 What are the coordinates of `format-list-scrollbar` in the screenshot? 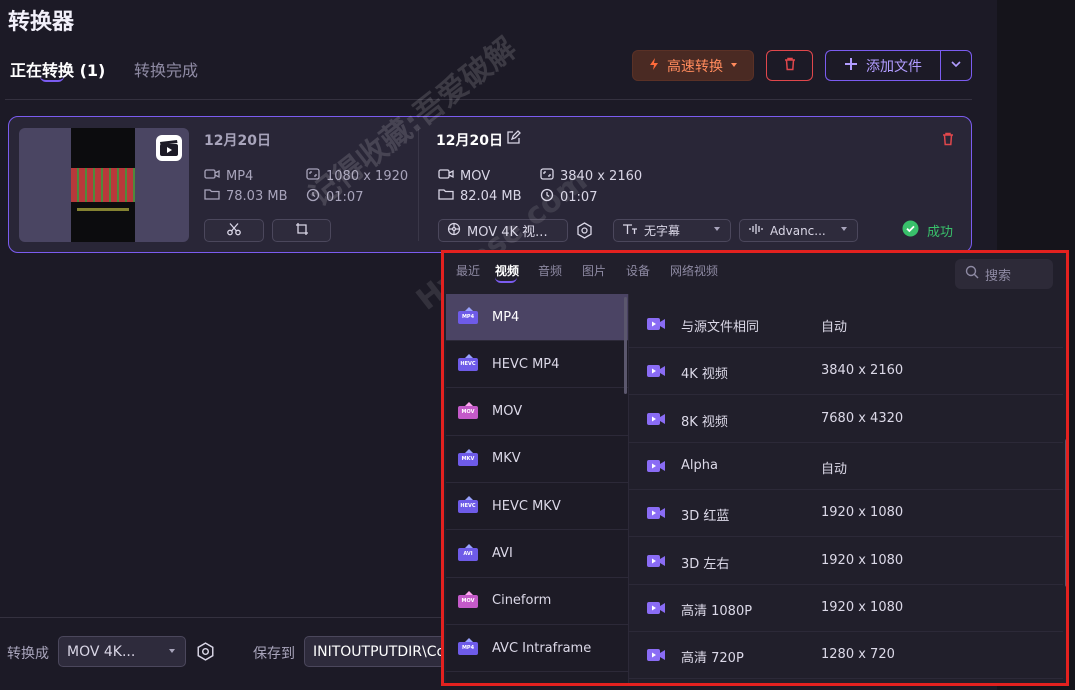 It's located at (625, 345).